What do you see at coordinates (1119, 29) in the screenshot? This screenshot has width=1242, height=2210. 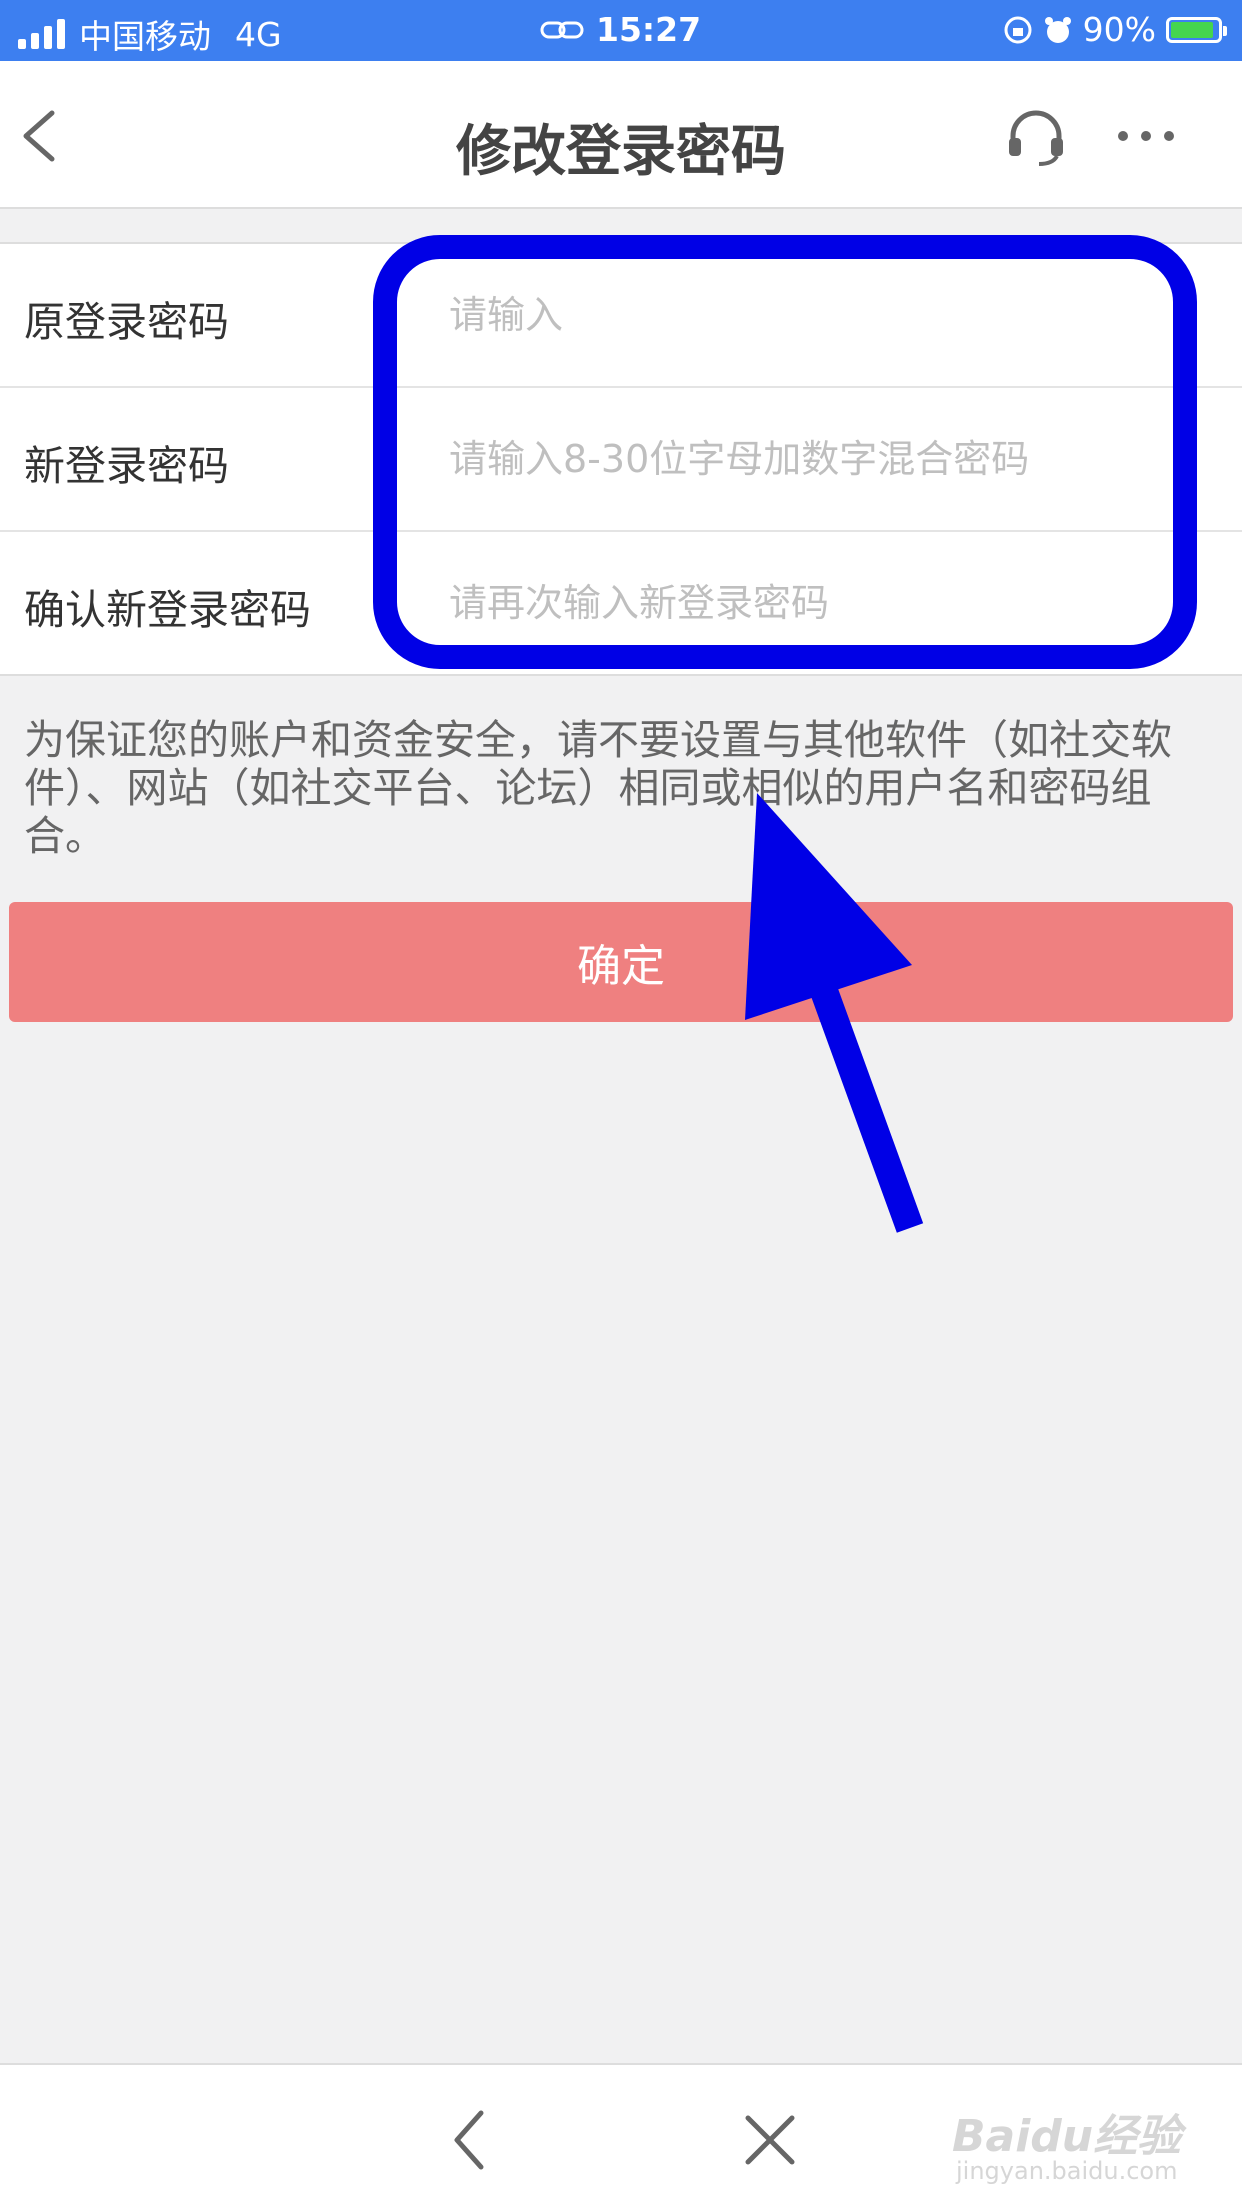 I see `battery-percent: 90%` at bounding box center [1119, 29].